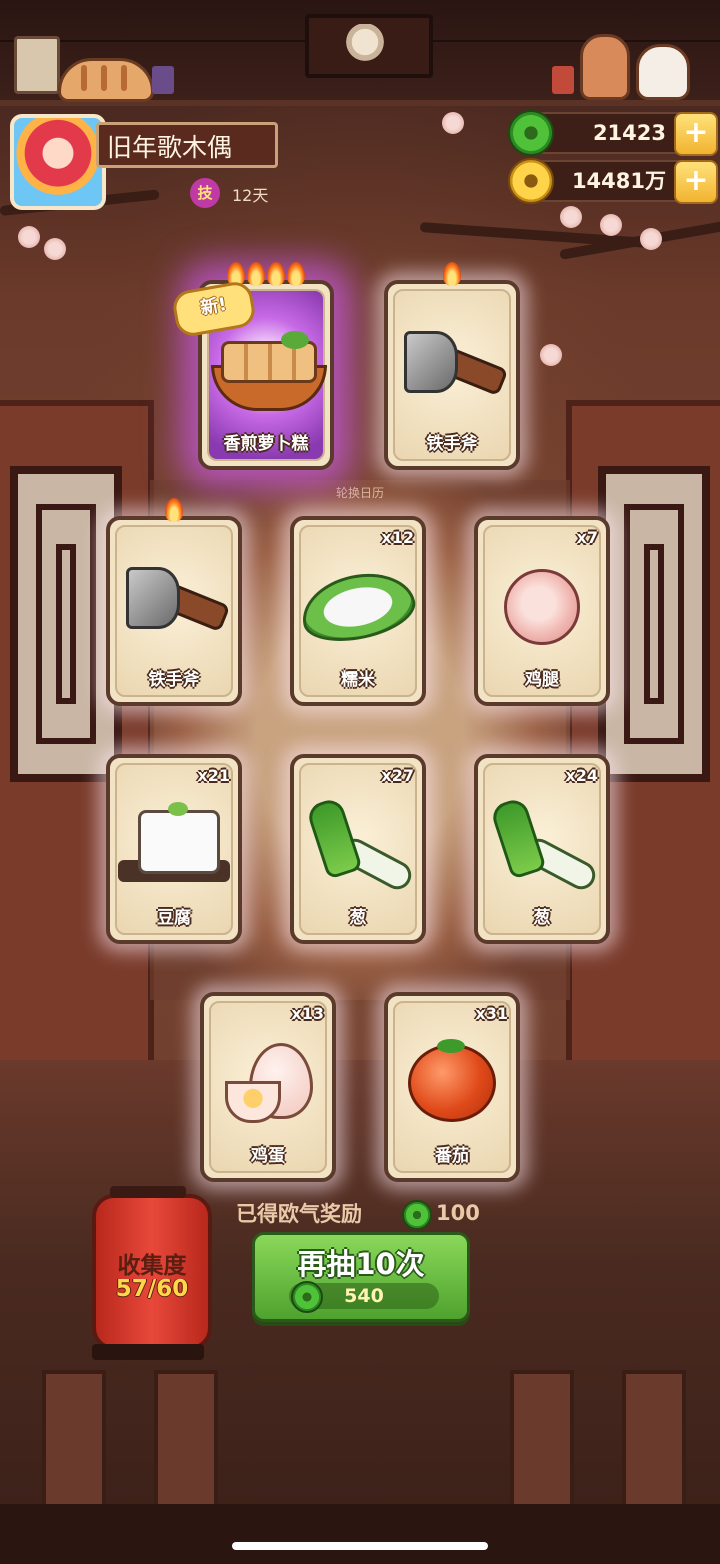 This screenshot has height=1564, width=720. I want to click on draw-cost-value: 540, so click(364, 1296).